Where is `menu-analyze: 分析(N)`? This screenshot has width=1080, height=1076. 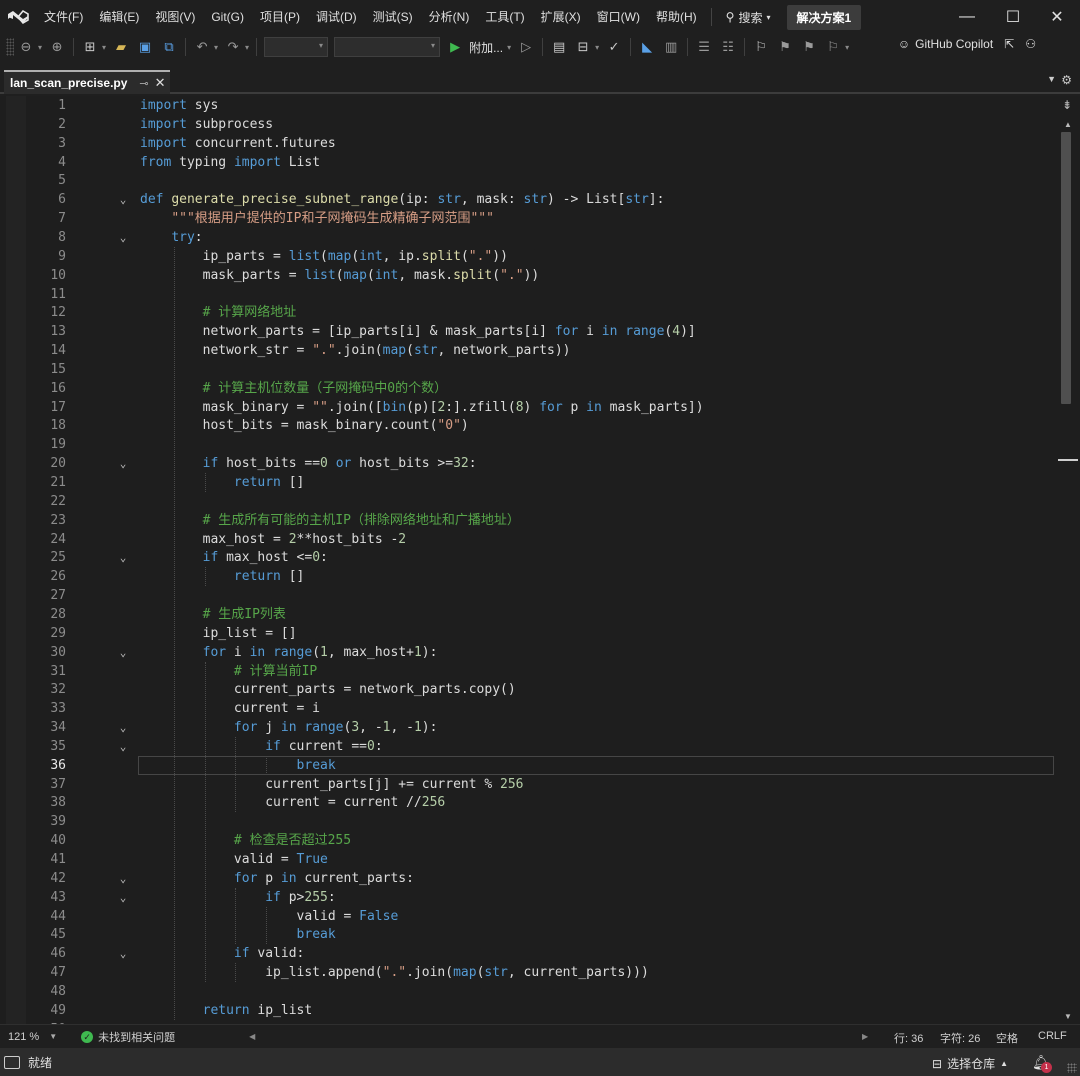 menu-analyze: 分析(N) is located at coordinates (449, 17).